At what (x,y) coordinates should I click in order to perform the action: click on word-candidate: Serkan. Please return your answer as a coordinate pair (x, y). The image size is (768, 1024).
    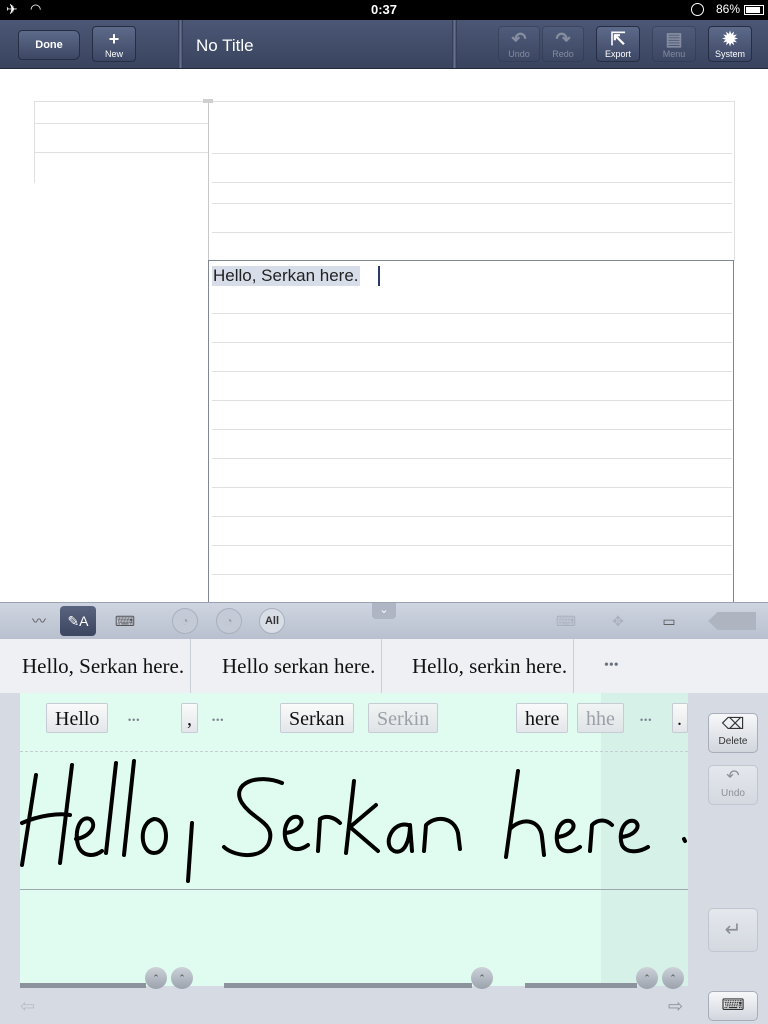
    Looking at the image, I should click on (317, 718).